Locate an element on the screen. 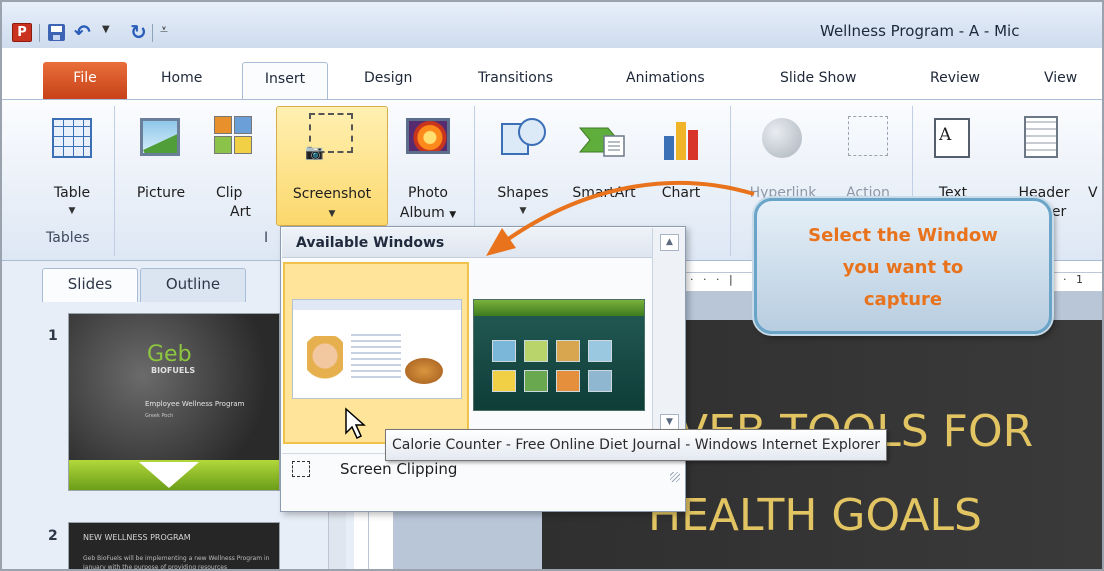 The width and height of the screenshot is (1104, 571). partial-button-label: V is located at coordinates (1093, 193).